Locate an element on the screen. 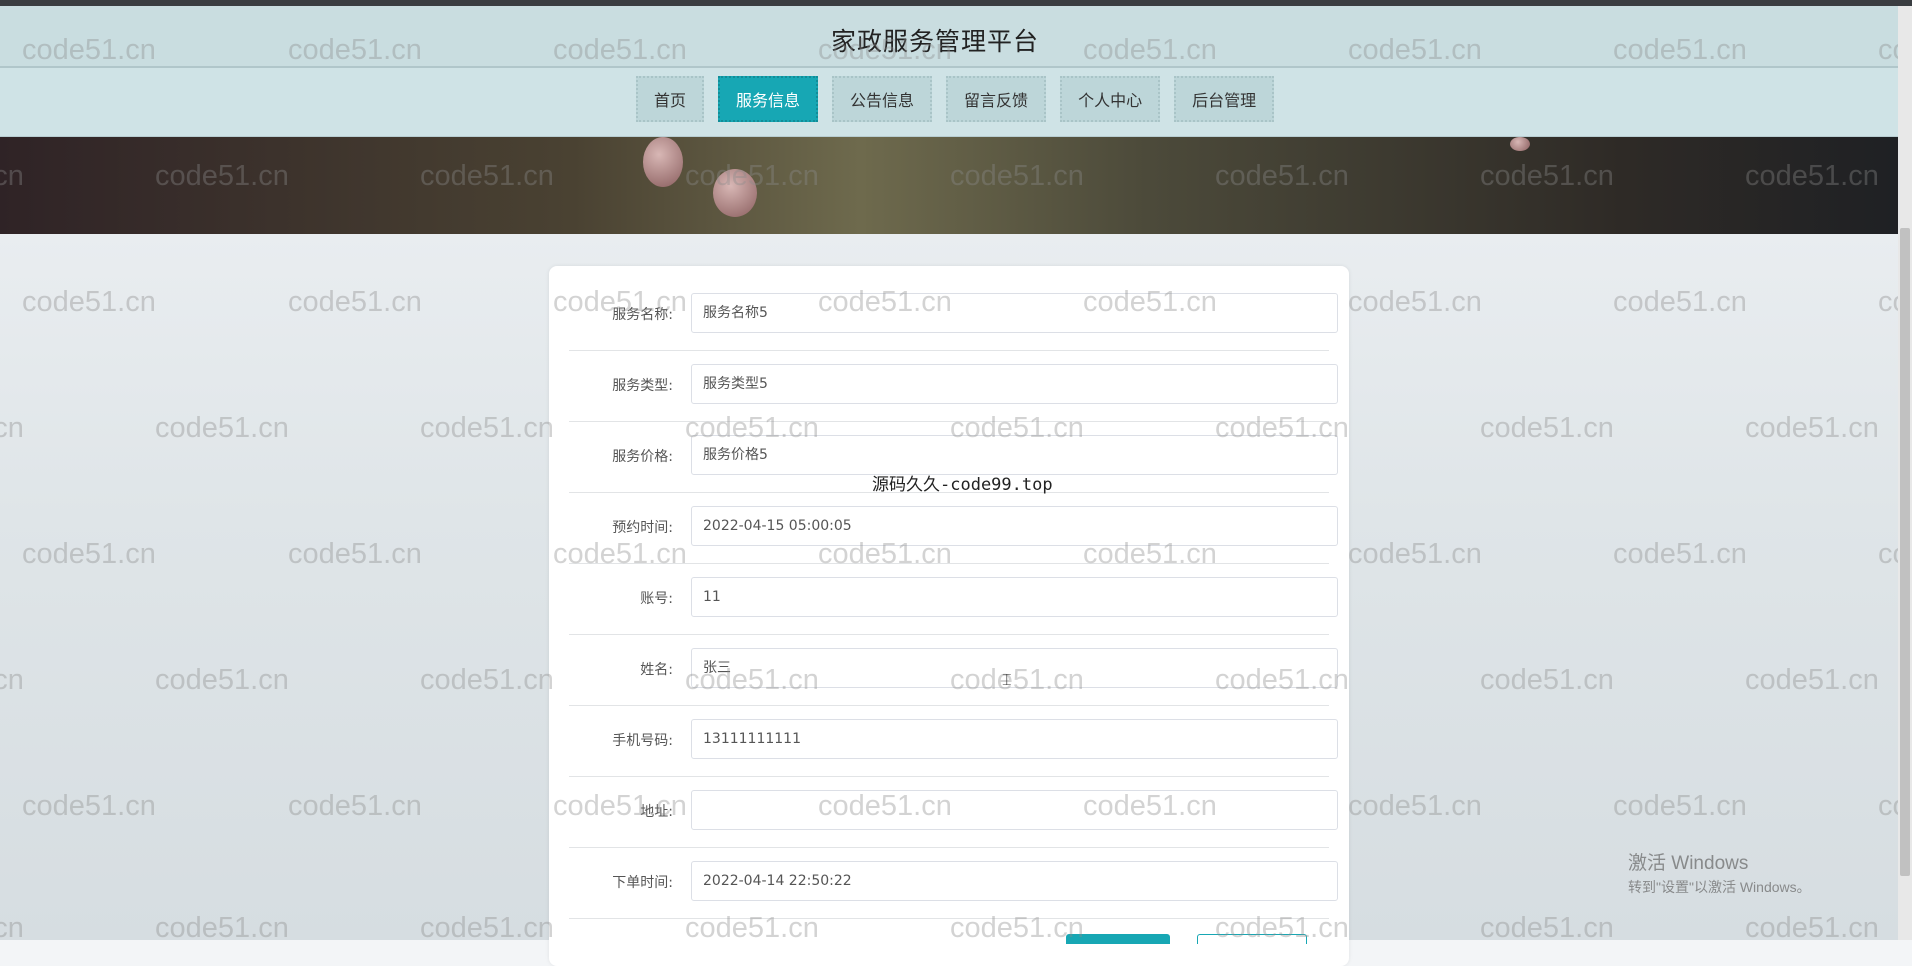  form-row-order-time: 下单时间: 2022-04-14 22:50:22 is located at coordinates (953, 883).